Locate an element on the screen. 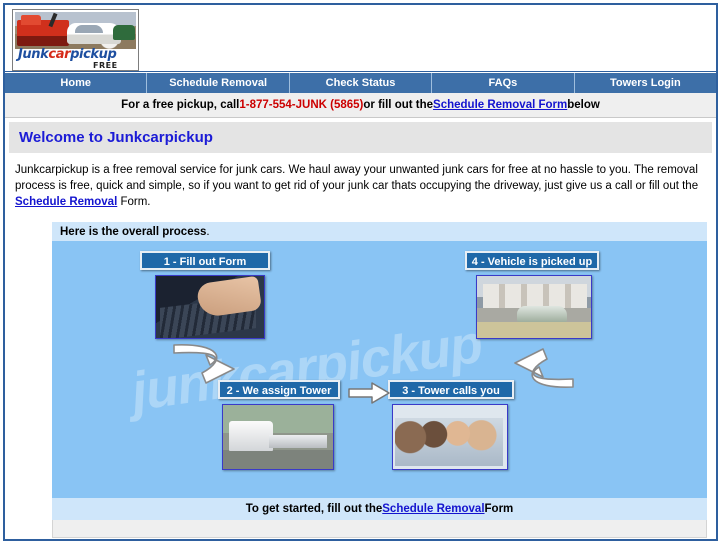  process-footer-suffix: Form is located at coordinates (499, 509).